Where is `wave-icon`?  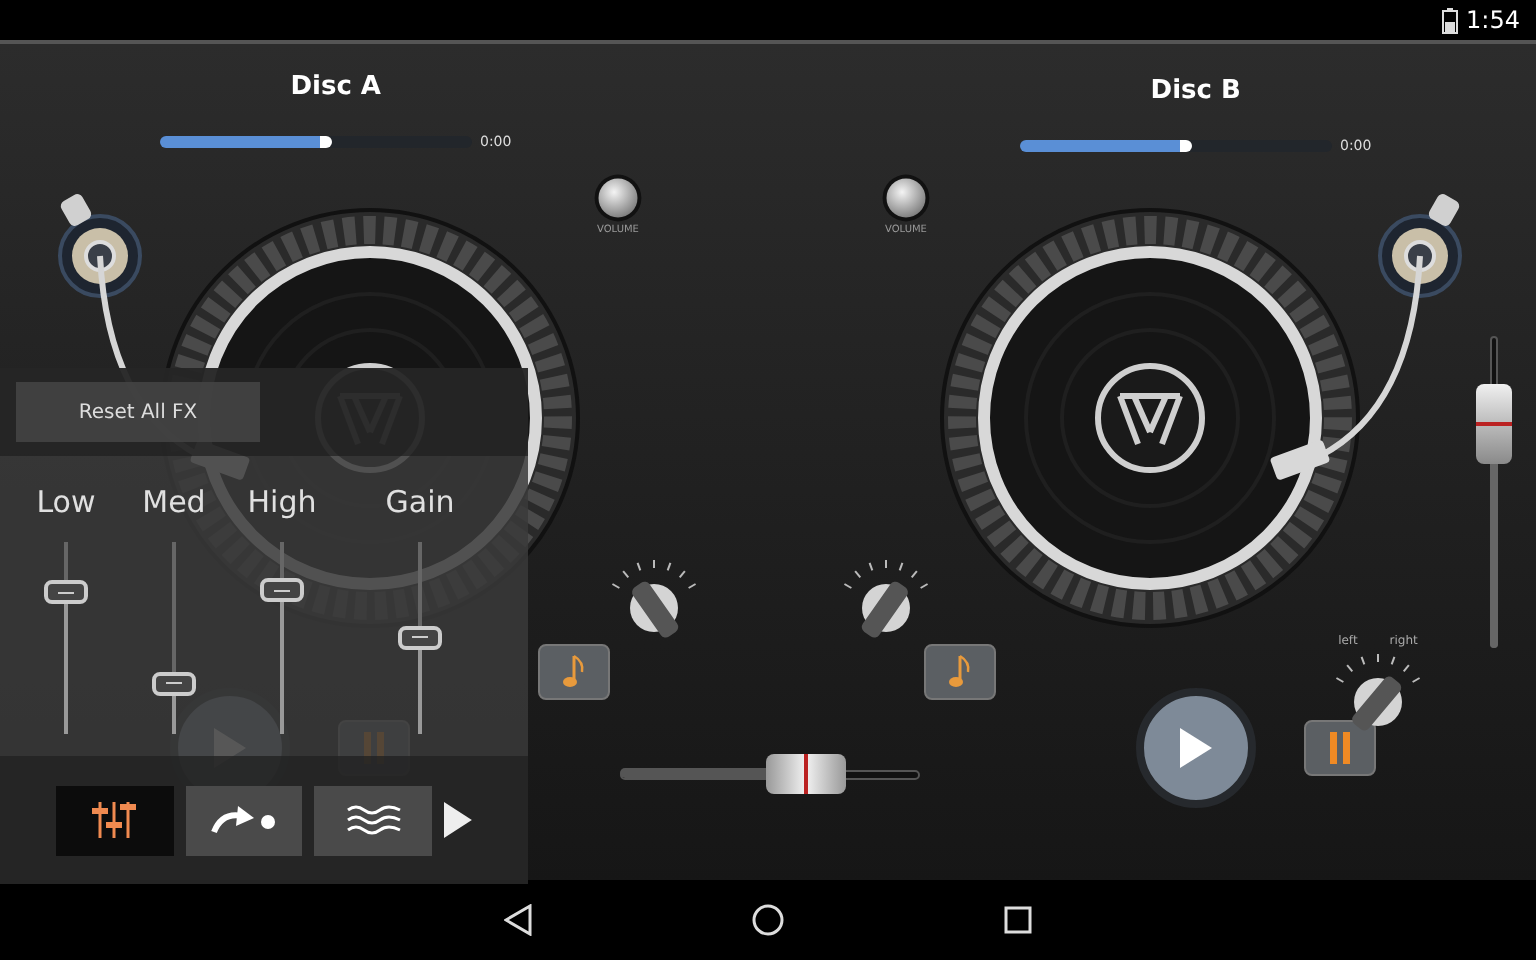
wave-icon is located at coordinates (373, 820).